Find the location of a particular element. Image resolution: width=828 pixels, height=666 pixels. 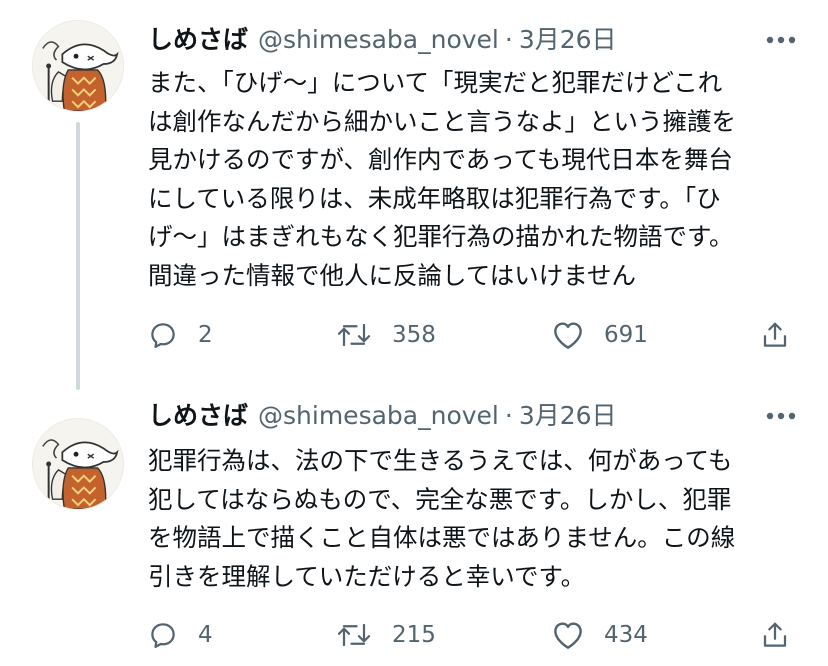

tweet-text-line: にしている限りは、未成年略取は犯罪行為です。「ひ is located at coordinates (434, 198).